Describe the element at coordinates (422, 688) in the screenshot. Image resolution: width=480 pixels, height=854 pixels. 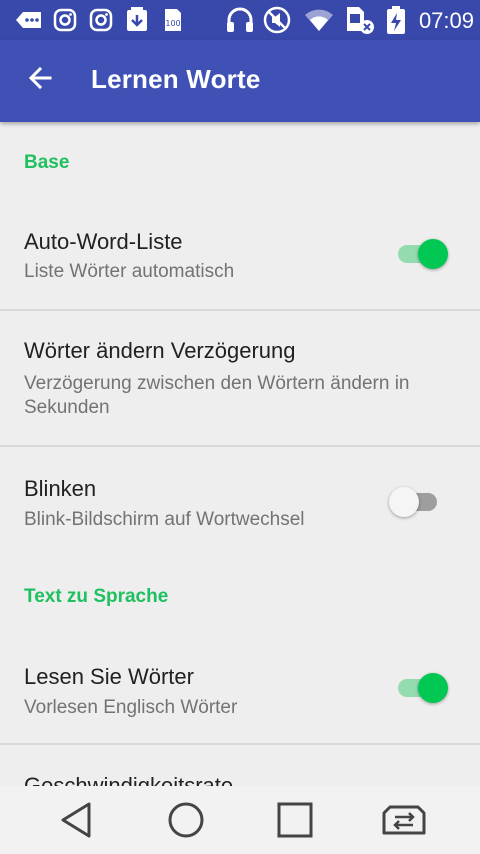
I see `read-words-switch` at that location.